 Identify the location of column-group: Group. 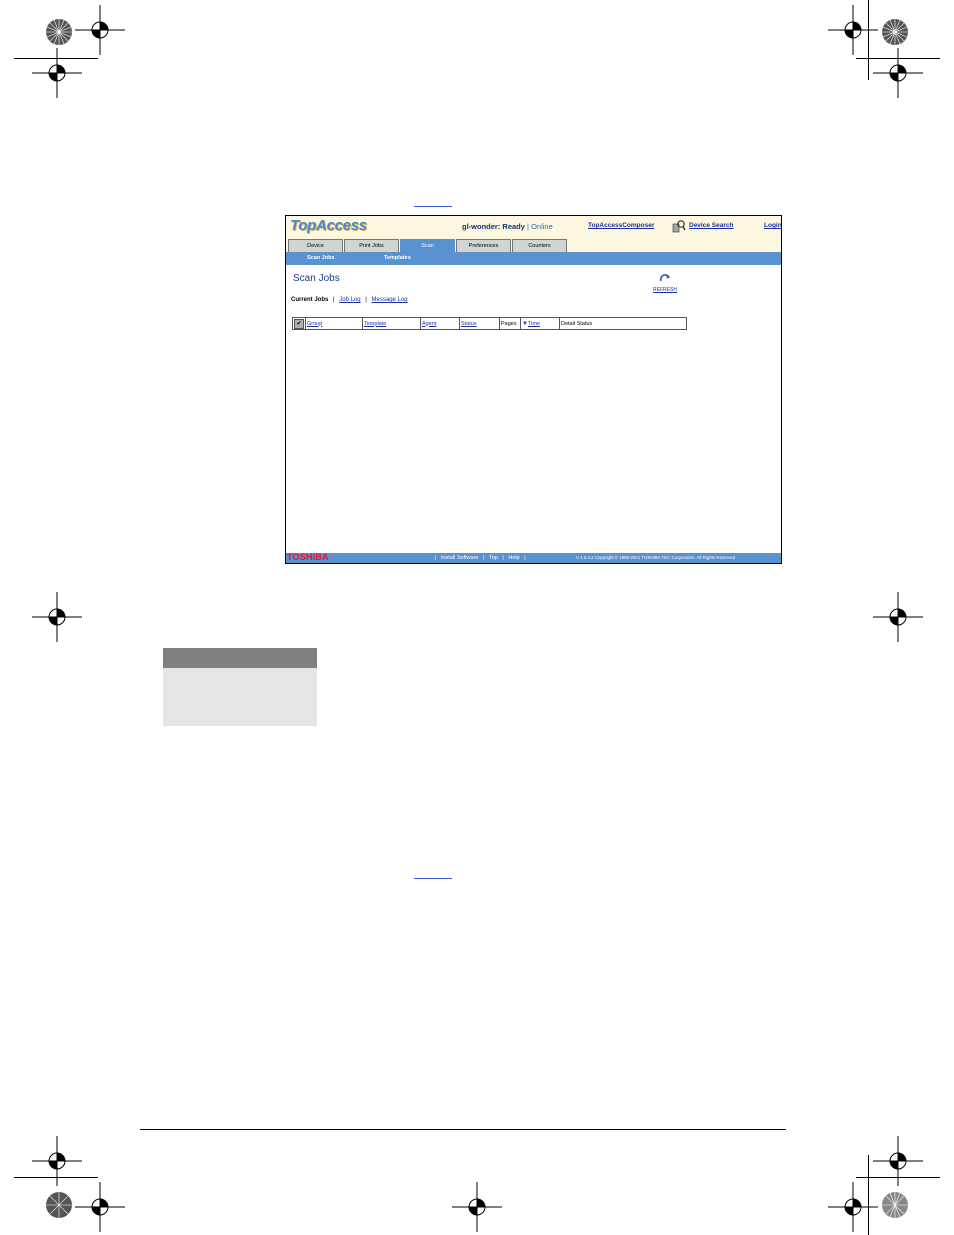
(314, 324).